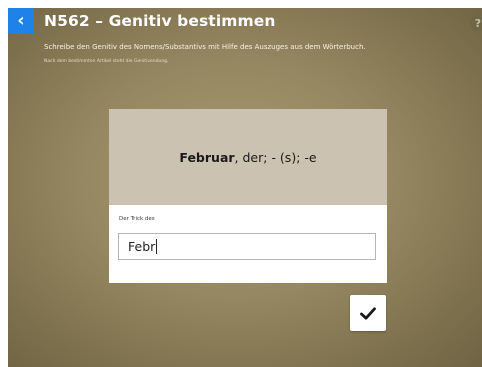  I want to click on page-title: N562 – Genitiv bestimmen, so click(160, 21).